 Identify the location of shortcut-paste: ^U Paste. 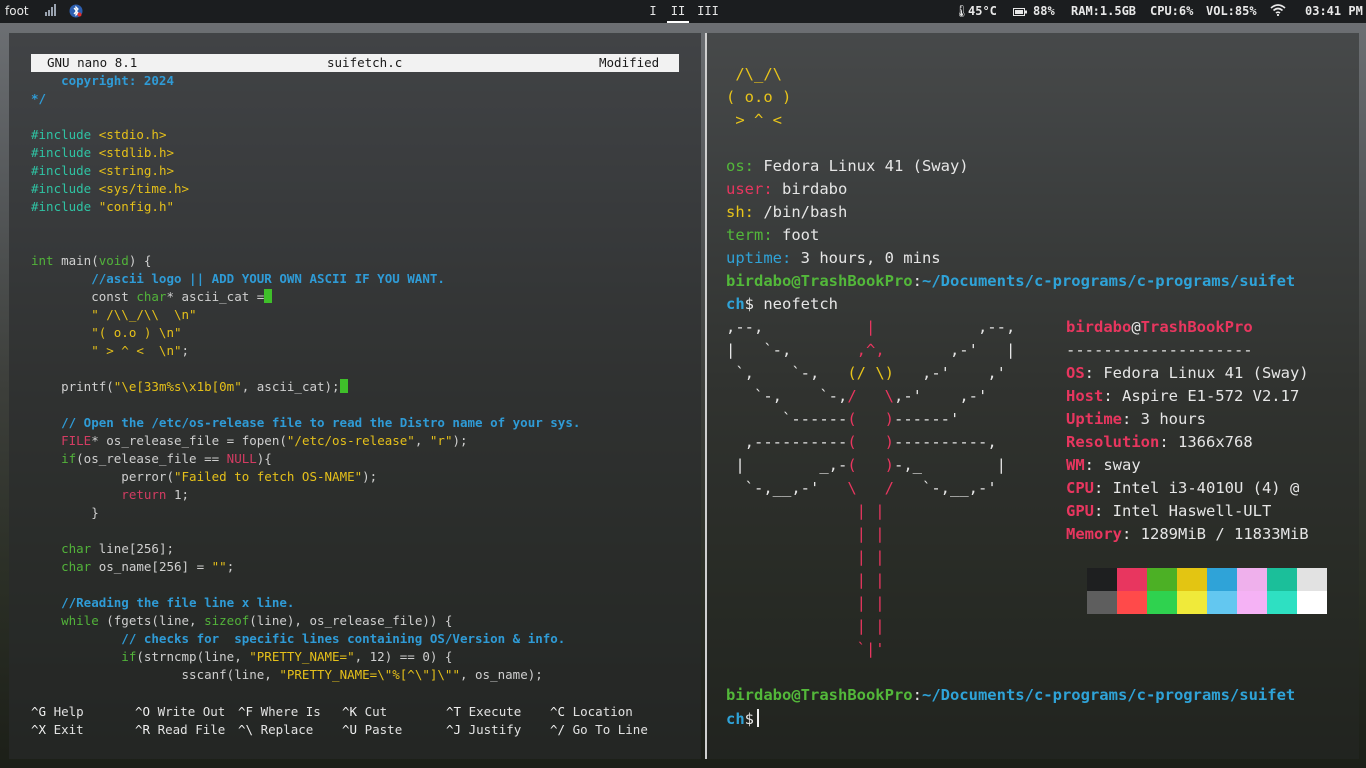
(372, 730).